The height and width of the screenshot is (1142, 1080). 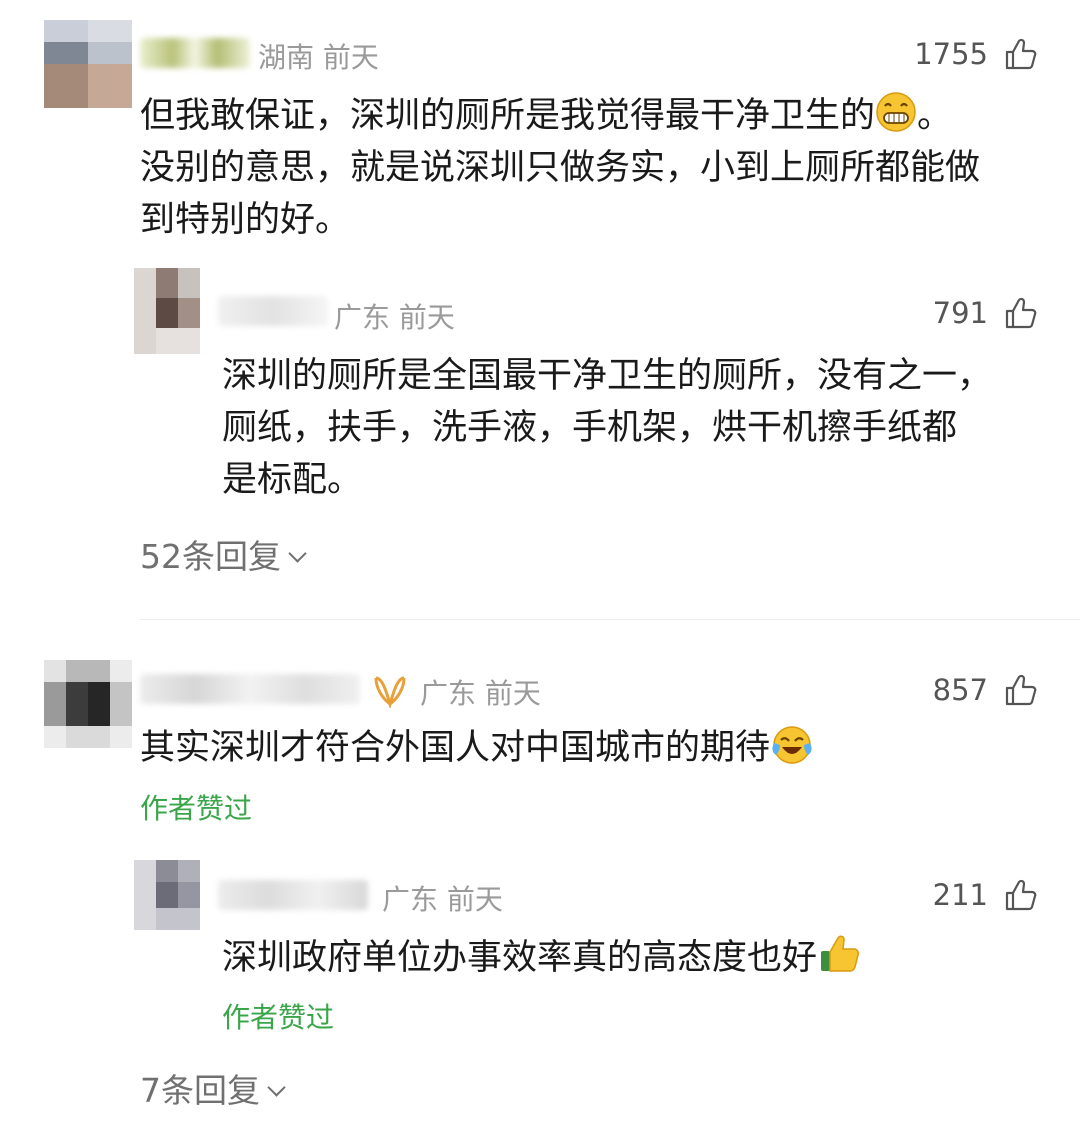 I want to click on divider, so click(x=610, y=619).